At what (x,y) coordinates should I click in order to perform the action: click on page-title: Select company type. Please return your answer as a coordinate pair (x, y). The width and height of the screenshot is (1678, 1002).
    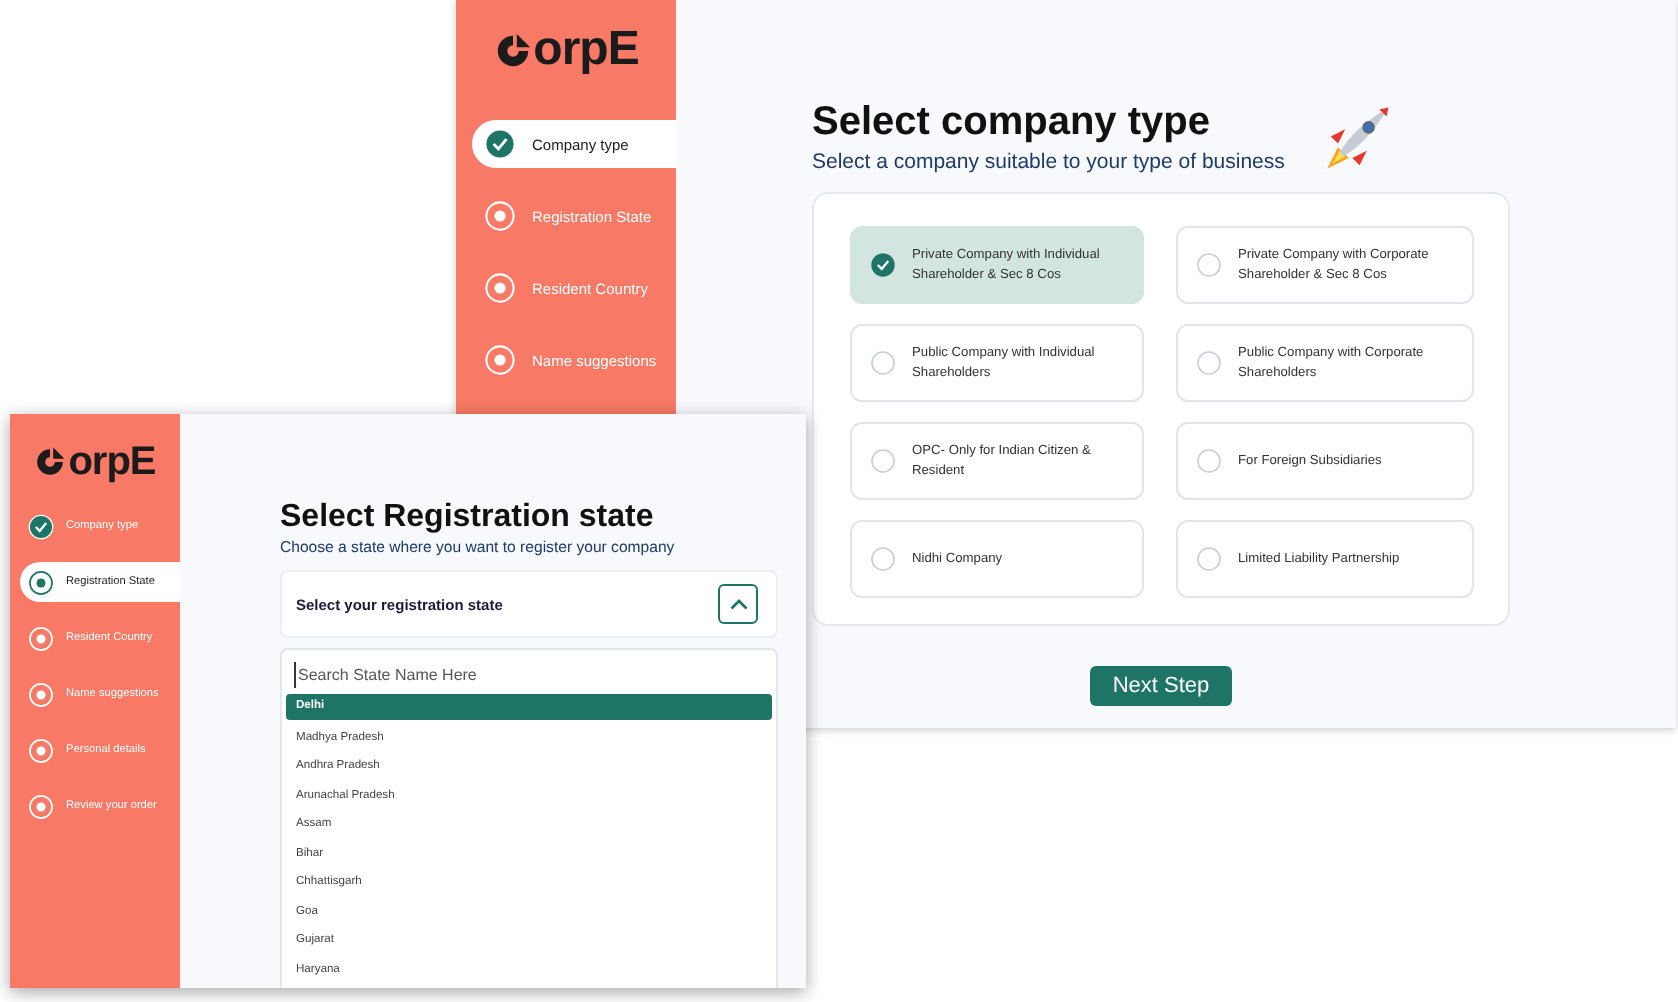
    Looking at the image, I should click on (1012, 123).